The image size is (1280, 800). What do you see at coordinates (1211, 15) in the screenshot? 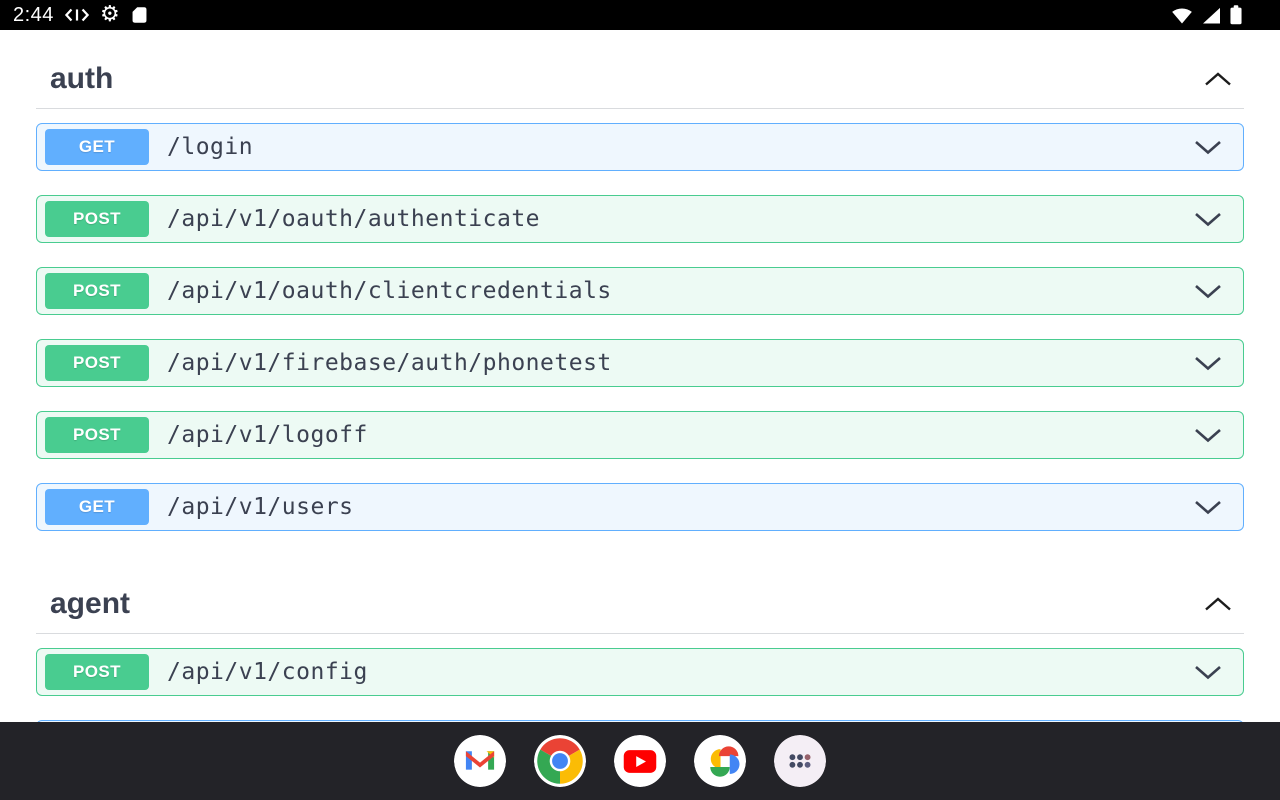
I see `cellular-signal-icon` at bounding box center [1211, 15].